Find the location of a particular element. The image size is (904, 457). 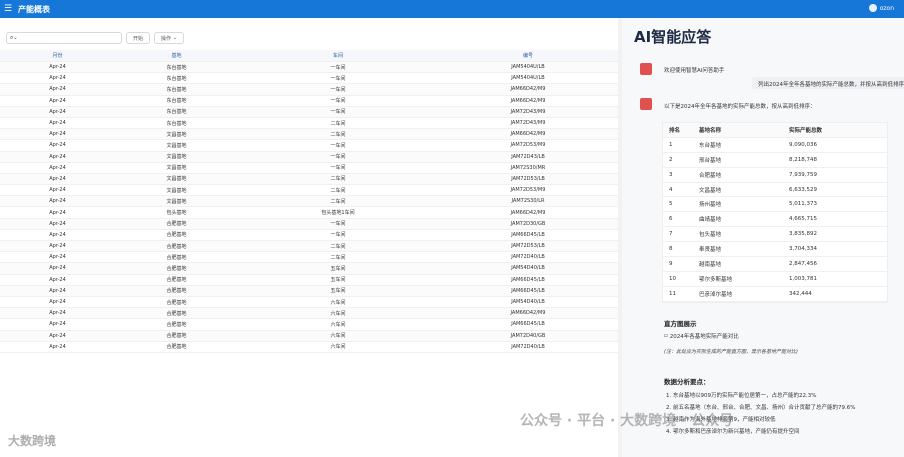

table-row: Apr-24 合肥基地 二车间 JAM72D53/LB is located at coordinates (309, 247).